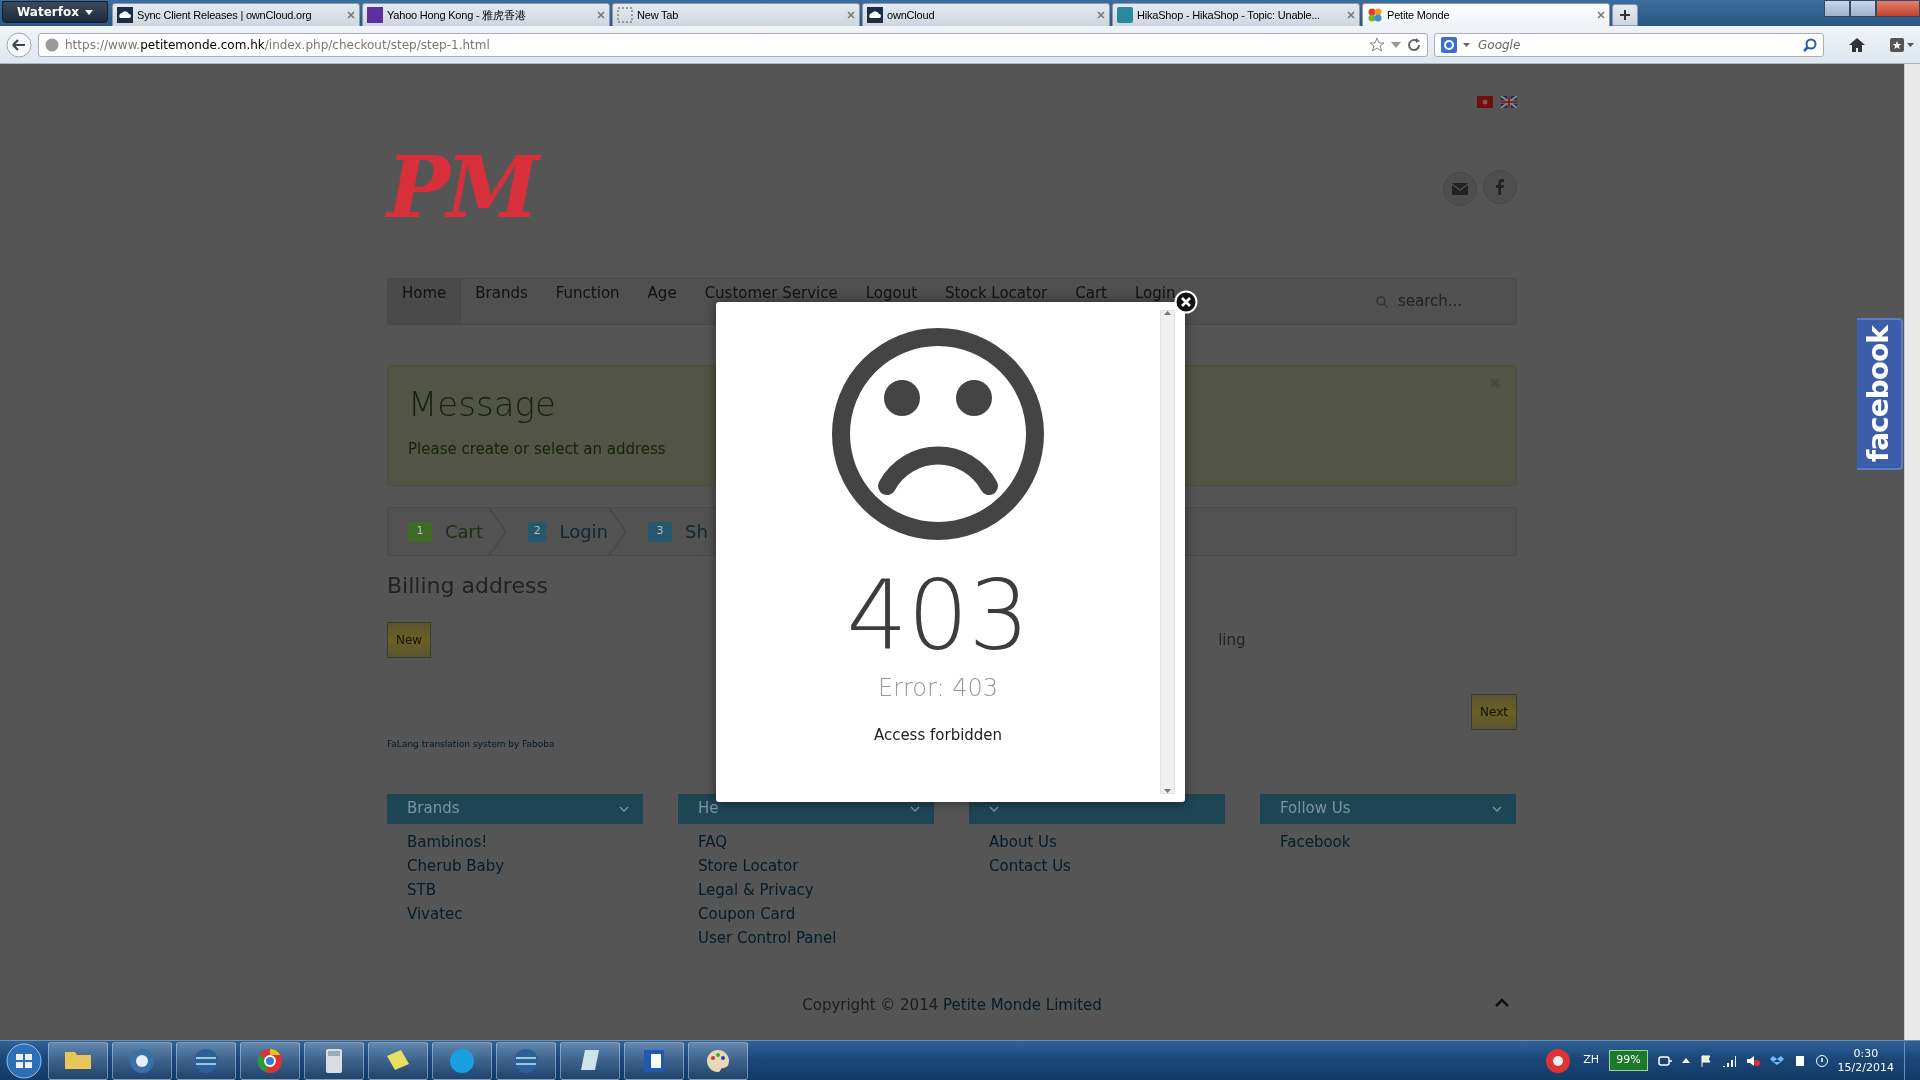  I want to click on step-number: 3, so click(660, 531).